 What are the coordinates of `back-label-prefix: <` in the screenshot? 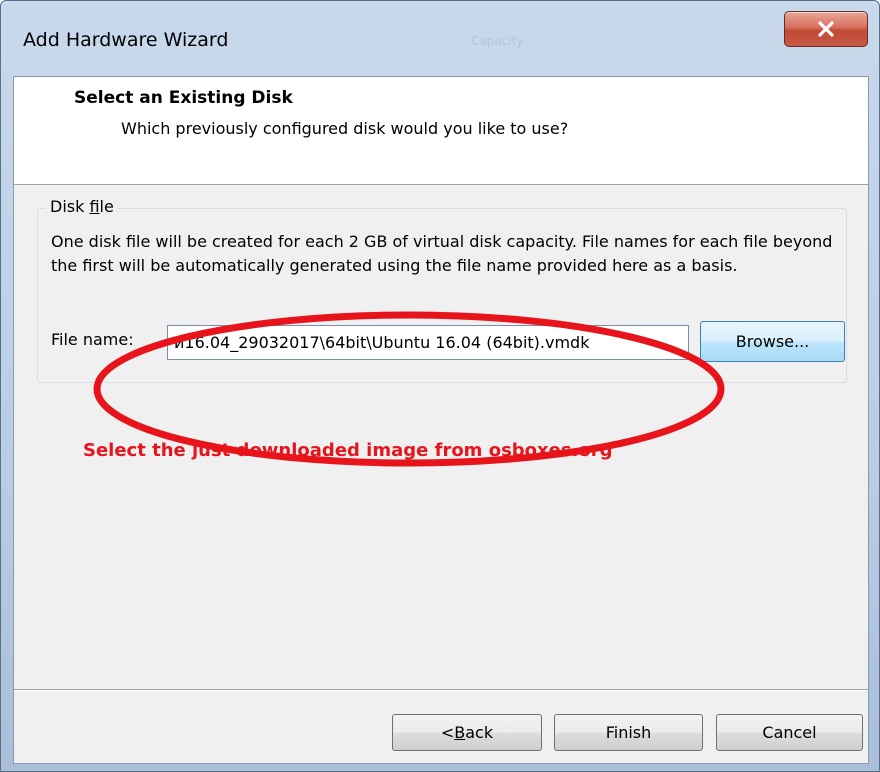 It's located at (447, 732).